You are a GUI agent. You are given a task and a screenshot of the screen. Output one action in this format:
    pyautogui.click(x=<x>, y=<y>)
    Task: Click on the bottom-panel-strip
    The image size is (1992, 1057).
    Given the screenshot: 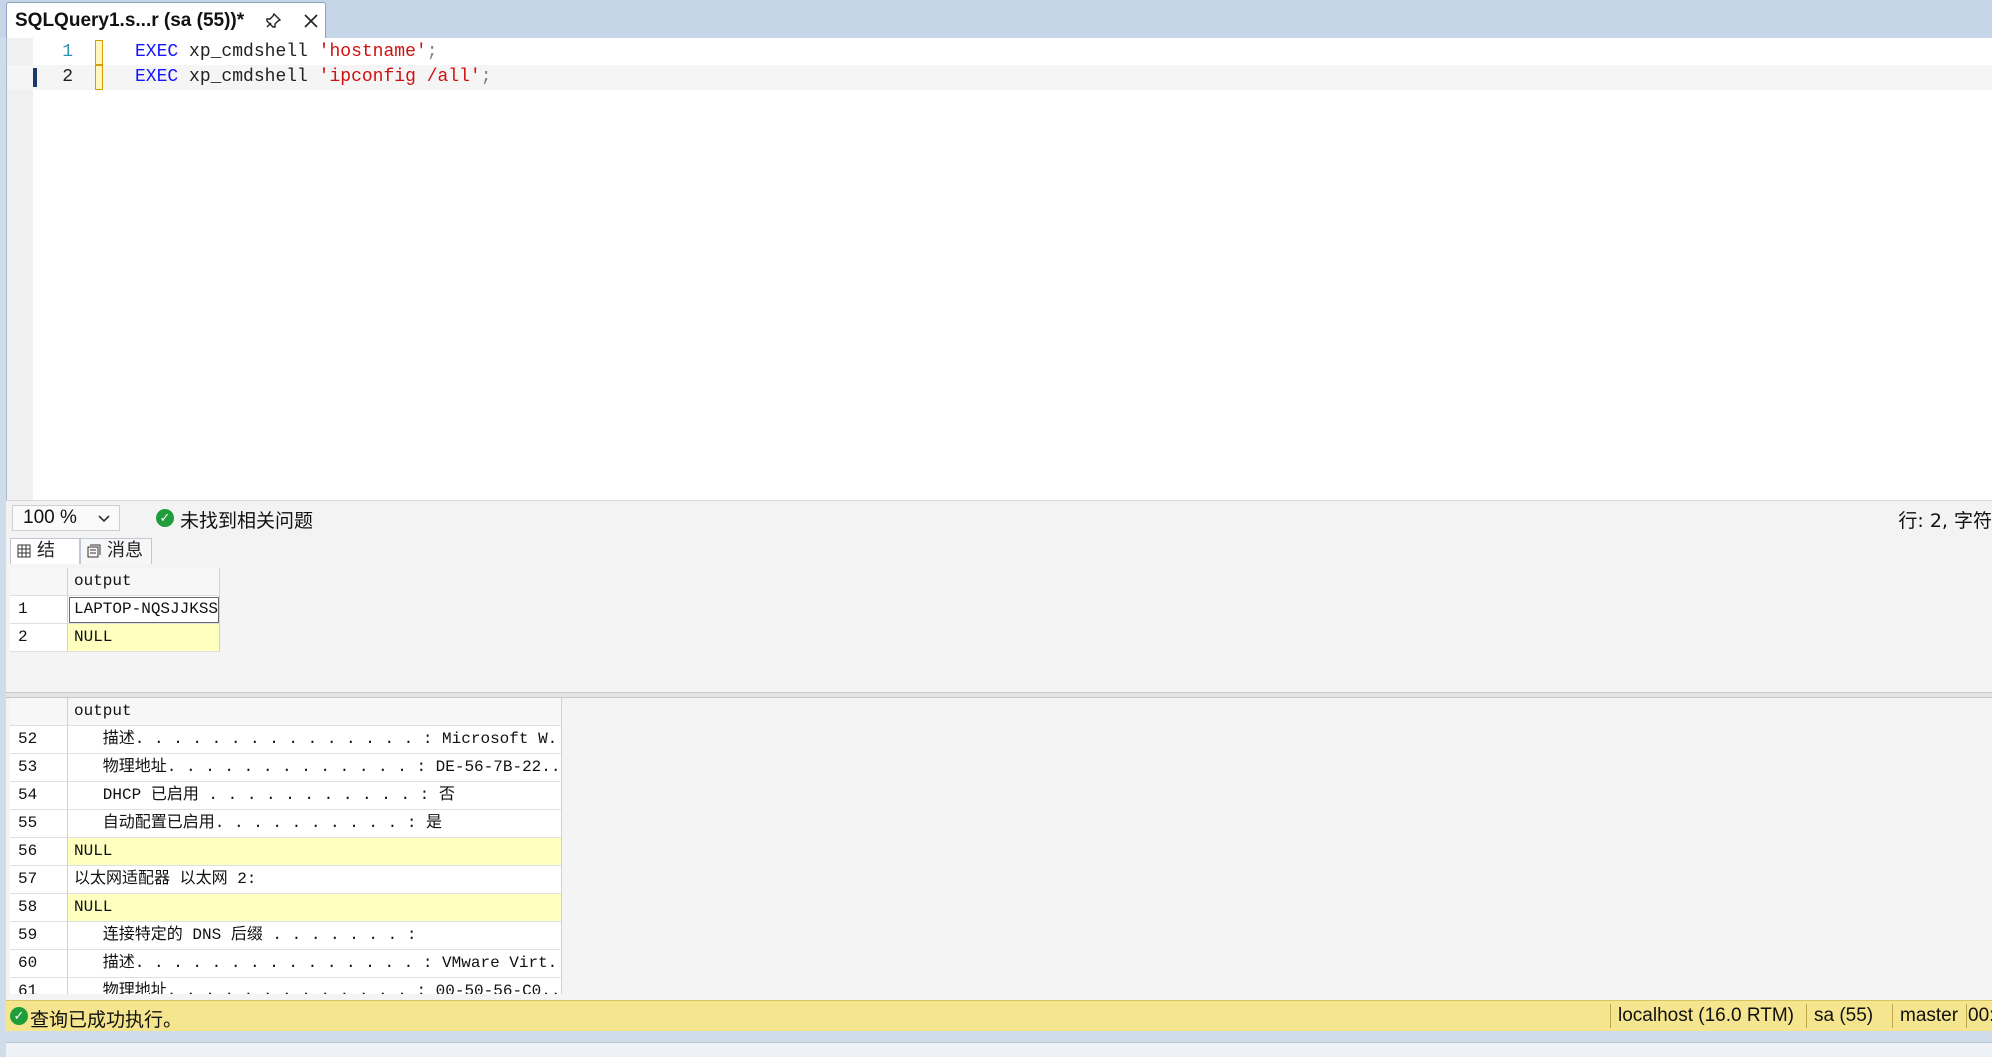 What is the action you would take?
    pyautogui.click(x=996, y=1044)
    